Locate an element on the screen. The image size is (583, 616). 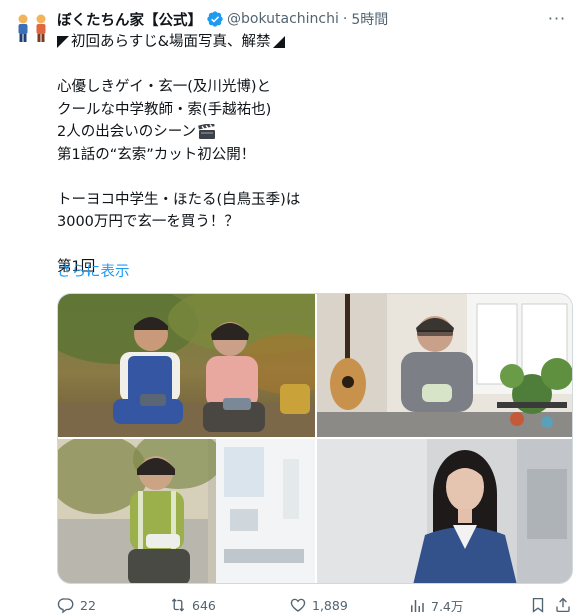
bookmark-button is located at coordinates (538, 605).